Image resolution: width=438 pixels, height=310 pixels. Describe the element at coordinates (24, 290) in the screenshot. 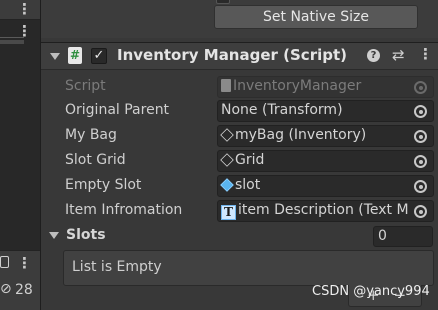

I see `hidden-count: 28` at that location.